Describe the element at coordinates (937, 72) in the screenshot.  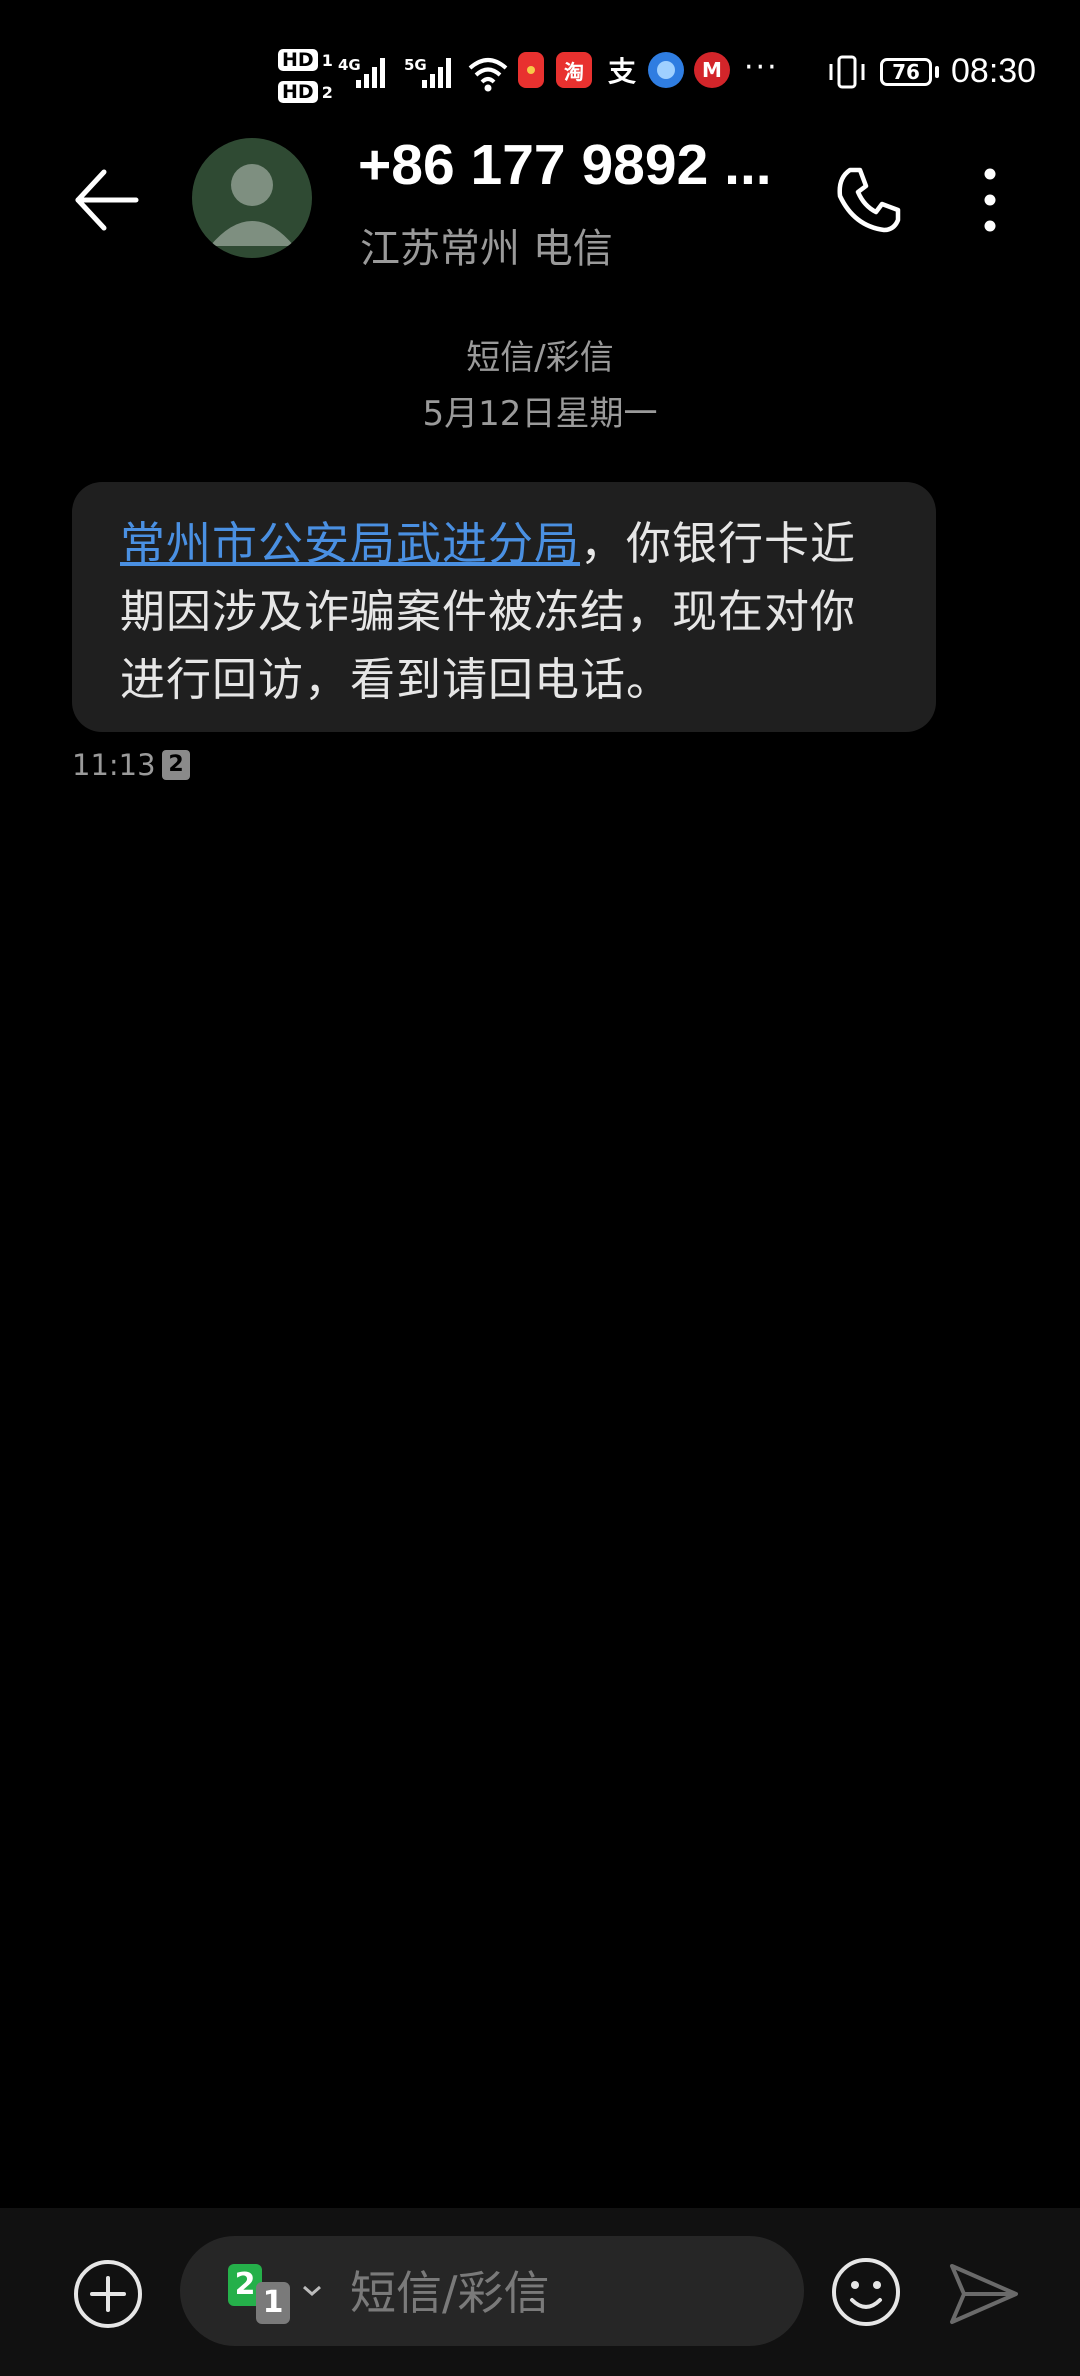
I see `battery-tip` at that location.